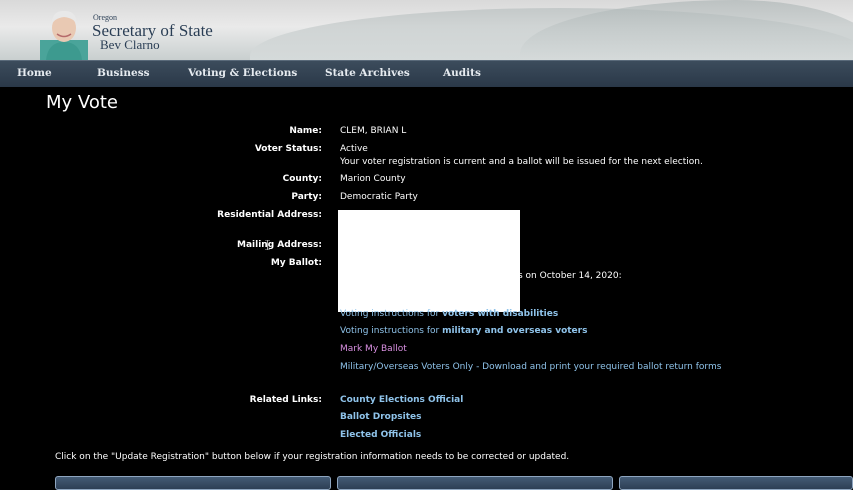 This screenshot has height=490, width=853. What do you see at coordinates (515, 331) in the screenshot?
I see `link-emphasis: military and overseas voters` at bounding box center [515, 331].